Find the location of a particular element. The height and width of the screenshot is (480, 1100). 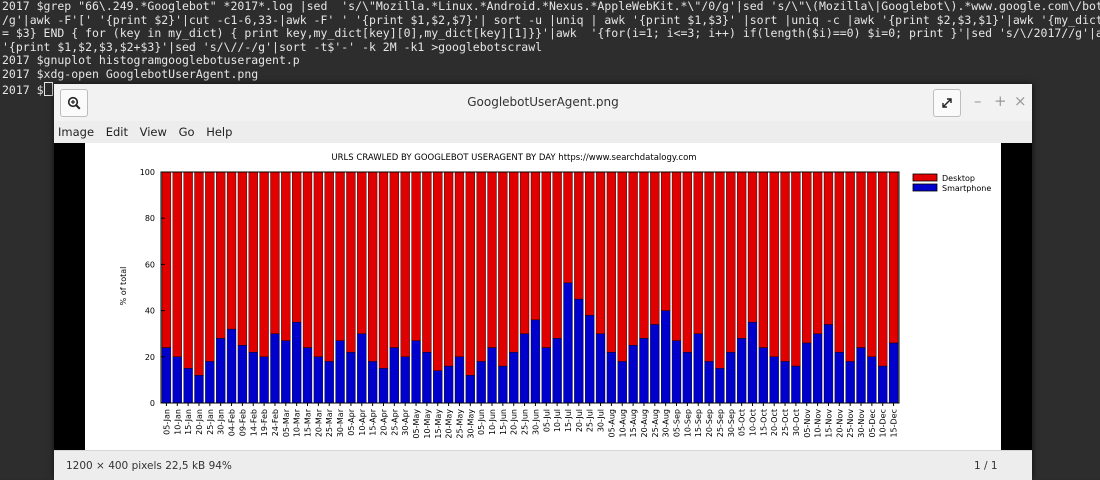

minimize-button: – is located at coordinates (978, 101).